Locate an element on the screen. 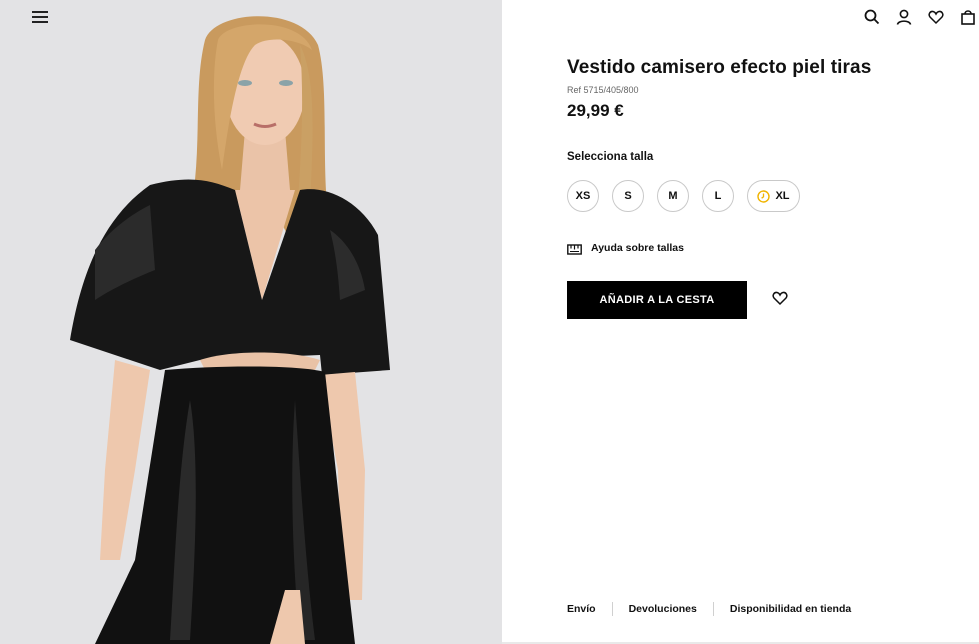 This screenshot has width=979, height=644. size-option-xs: XS is located at coordinates (583, 196).